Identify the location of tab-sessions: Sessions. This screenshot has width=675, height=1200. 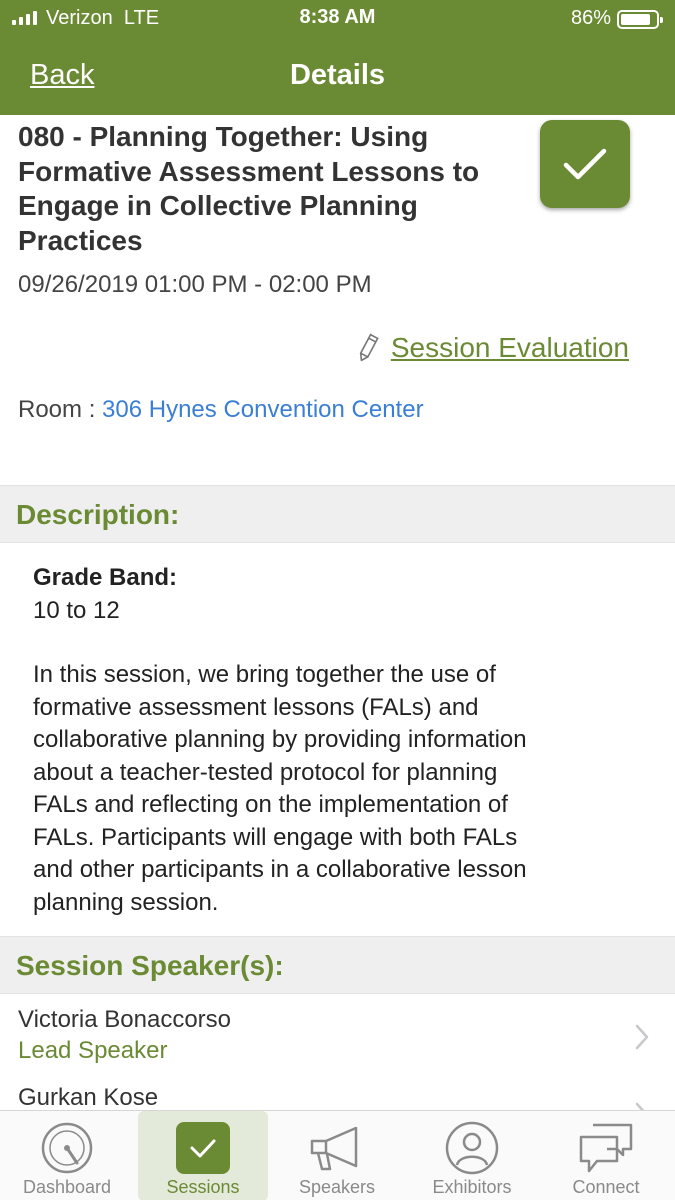
(203, 1155).